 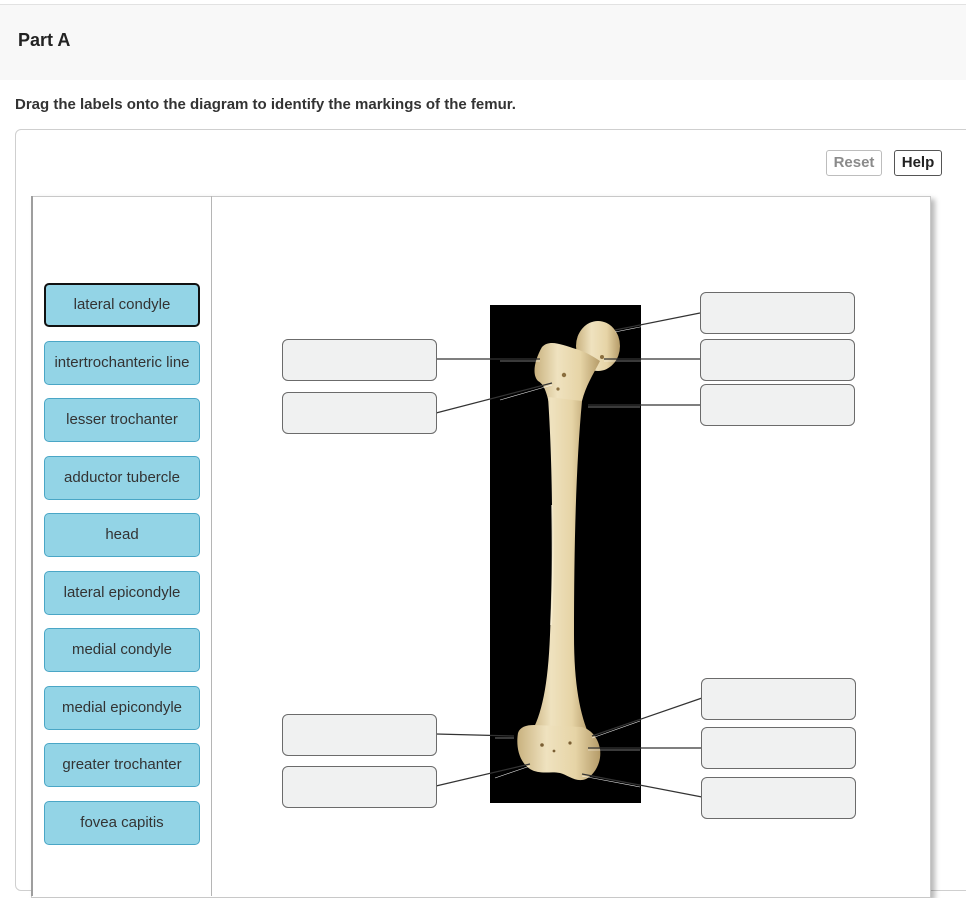 What do you see at coordinates (568, 551) in the screenshot?
I see `femur-bone-illustration` at bounding box center [568, 551].